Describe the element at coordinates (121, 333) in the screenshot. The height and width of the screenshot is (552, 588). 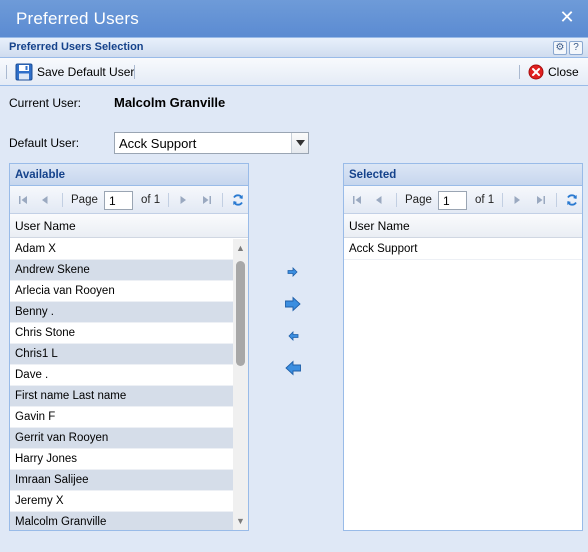
I see `list-item: Chris Stone` at that location.